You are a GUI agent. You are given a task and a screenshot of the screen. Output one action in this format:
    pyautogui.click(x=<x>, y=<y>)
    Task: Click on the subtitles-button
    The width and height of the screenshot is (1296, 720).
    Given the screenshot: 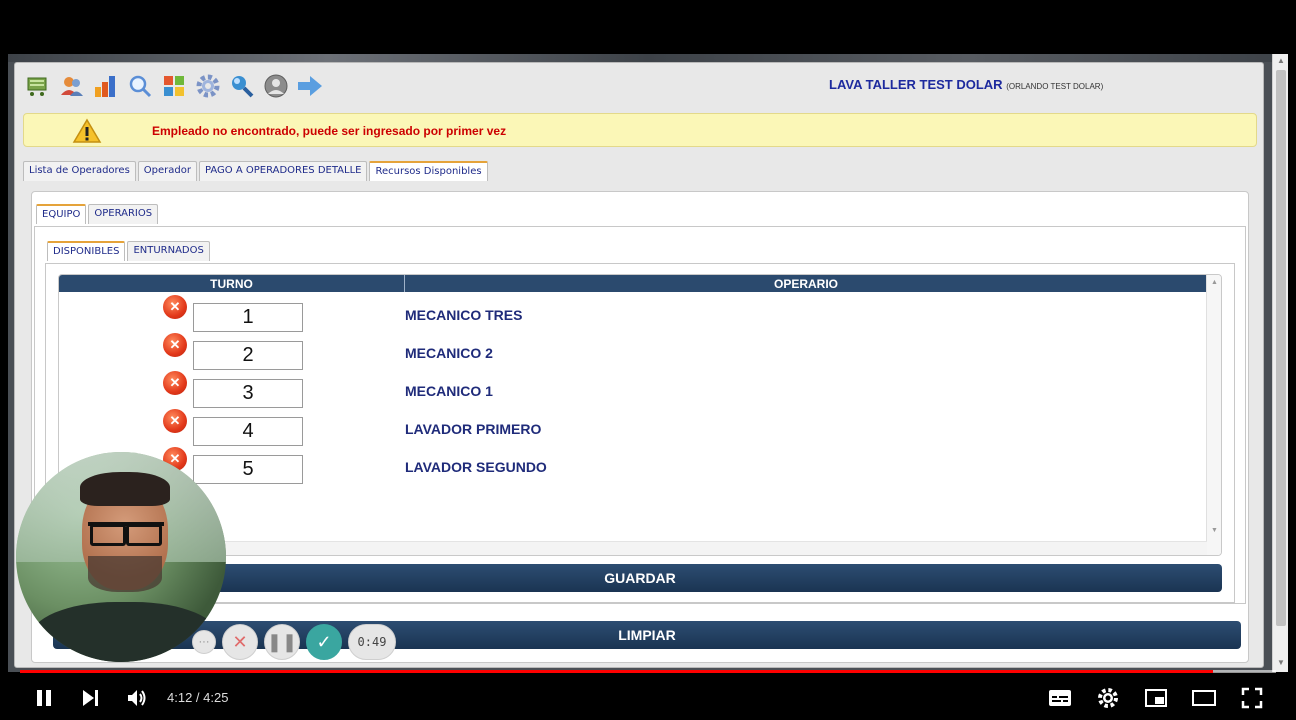 What is the action you would take?
    pyautogui.click(x=1060, y=698)
    